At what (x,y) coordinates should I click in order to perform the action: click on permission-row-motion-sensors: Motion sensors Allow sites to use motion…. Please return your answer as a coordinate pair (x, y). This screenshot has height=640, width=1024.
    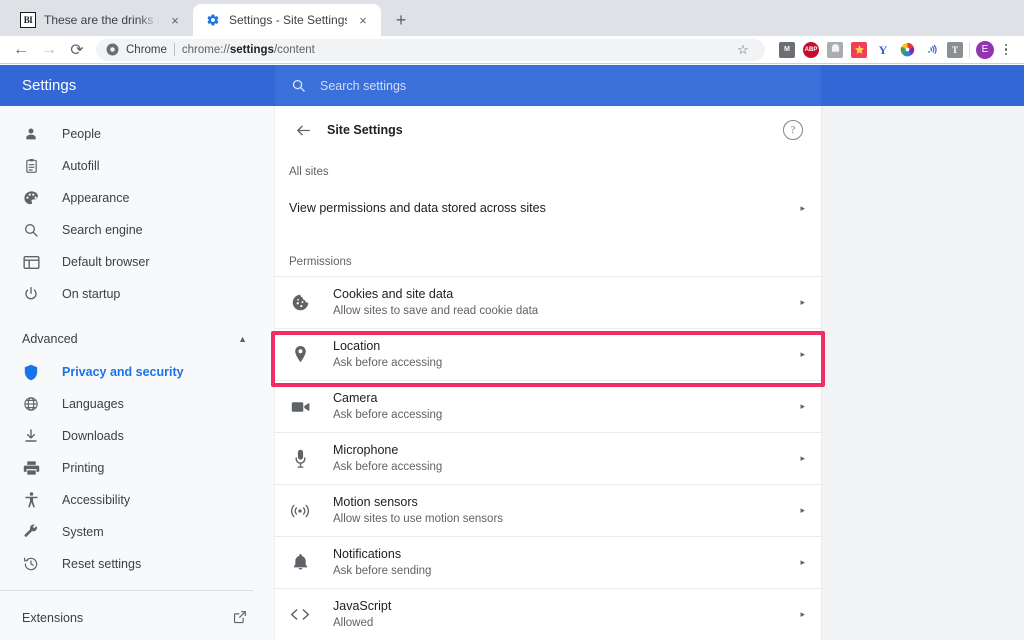
    Looking at the image, I should click on (548, 510).